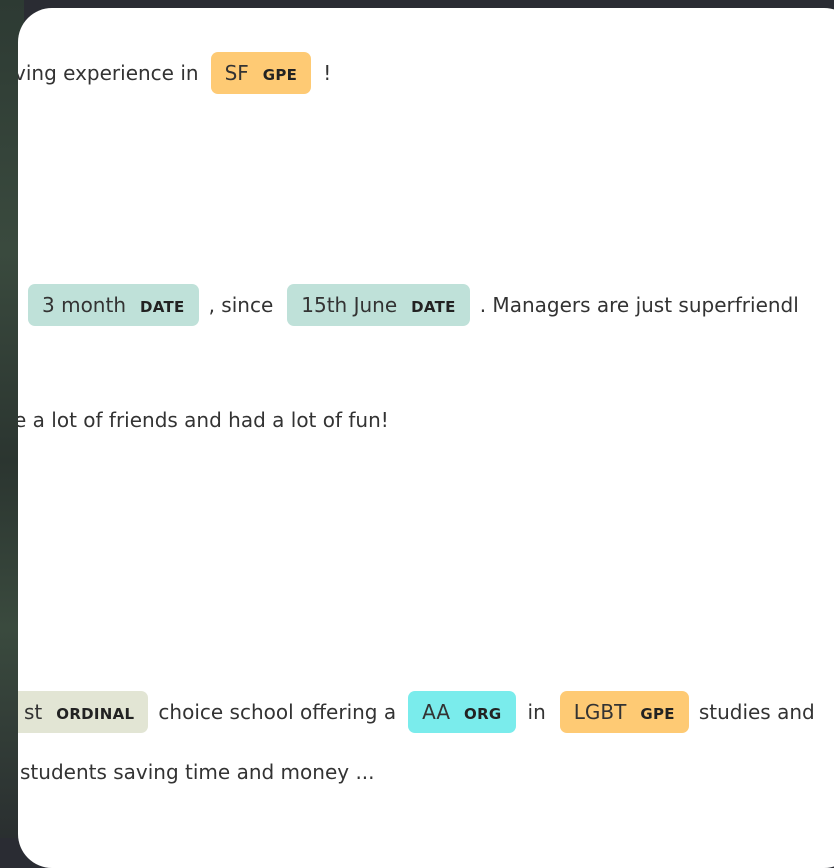  I want to click on entity-ordinal: st ORDINAL, so click(83, 712).